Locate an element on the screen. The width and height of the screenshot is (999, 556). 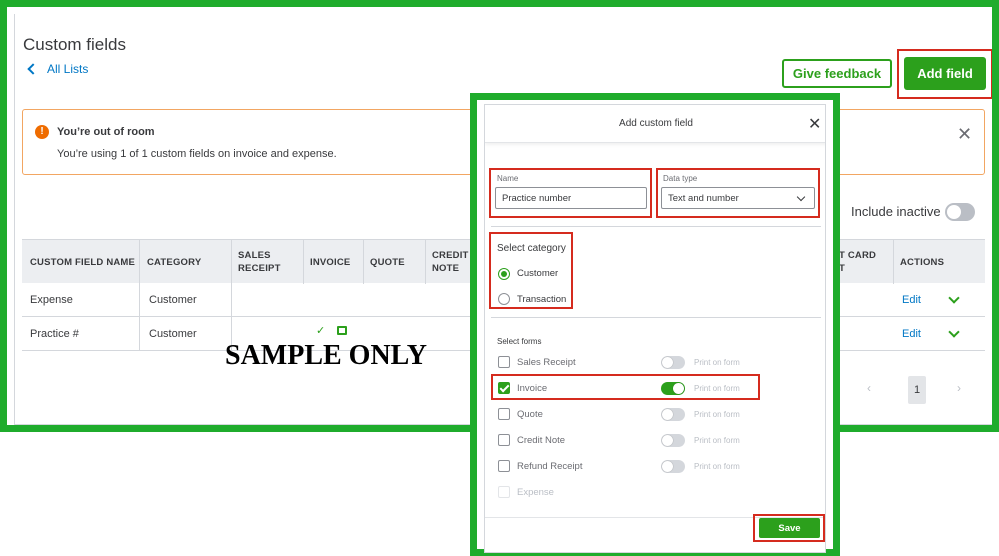
col-header-actions: ACTIONS is located at coordinates (922, 262).